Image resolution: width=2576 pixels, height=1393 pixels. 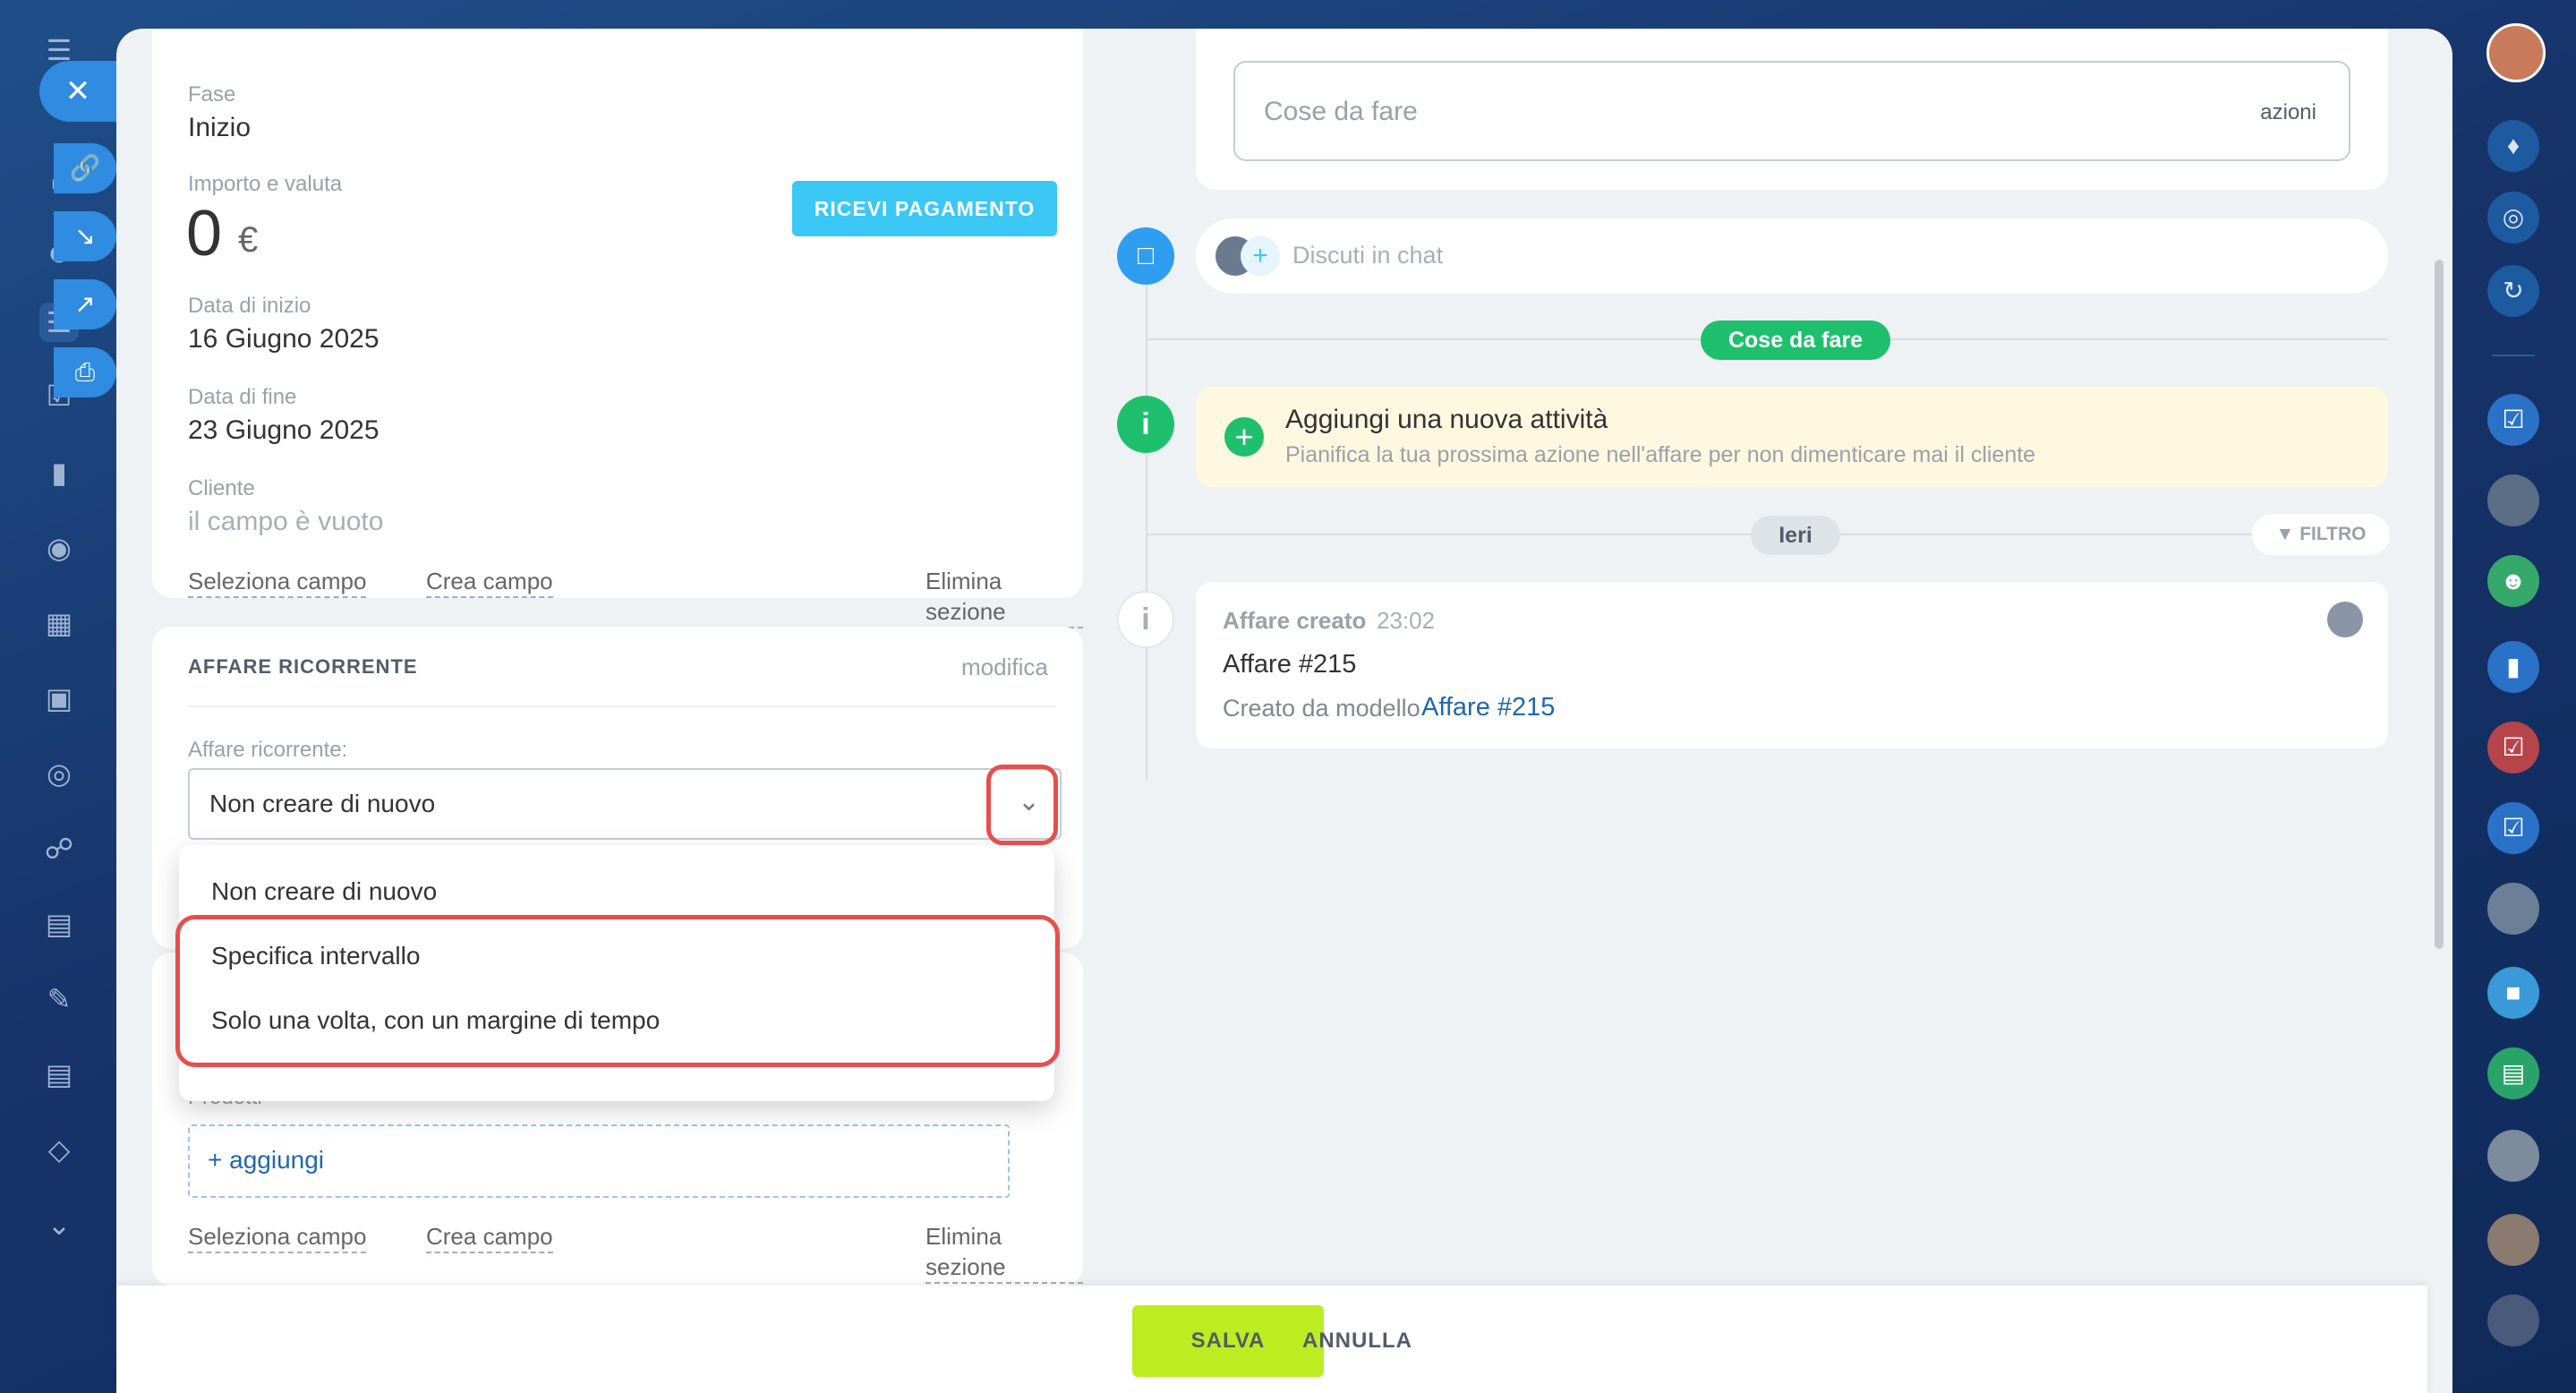 I want to click on recurring-selected-value: Non creare di nuovo, so click(x=322, y=804).